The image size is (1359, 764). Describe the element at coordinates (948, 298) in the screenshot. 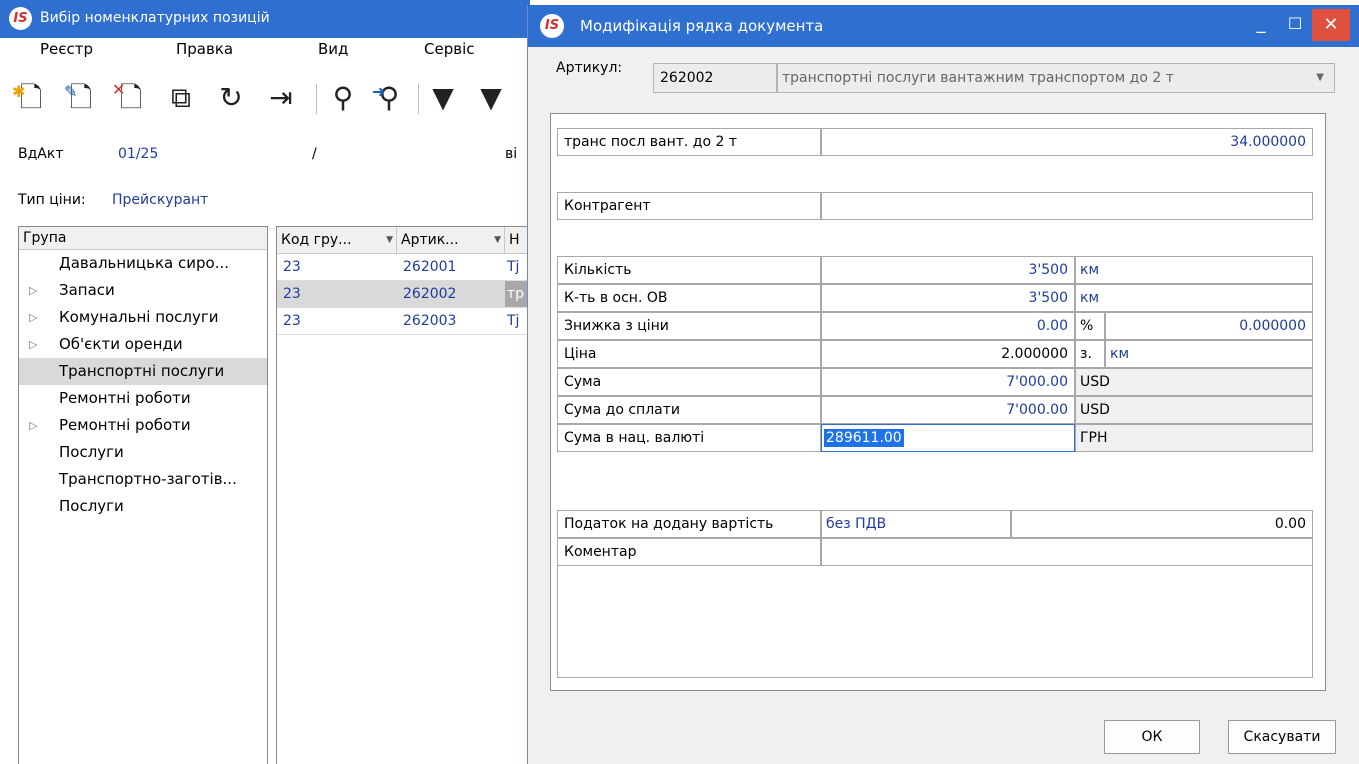

I see `quantity-base-field: 3'500` at that location.